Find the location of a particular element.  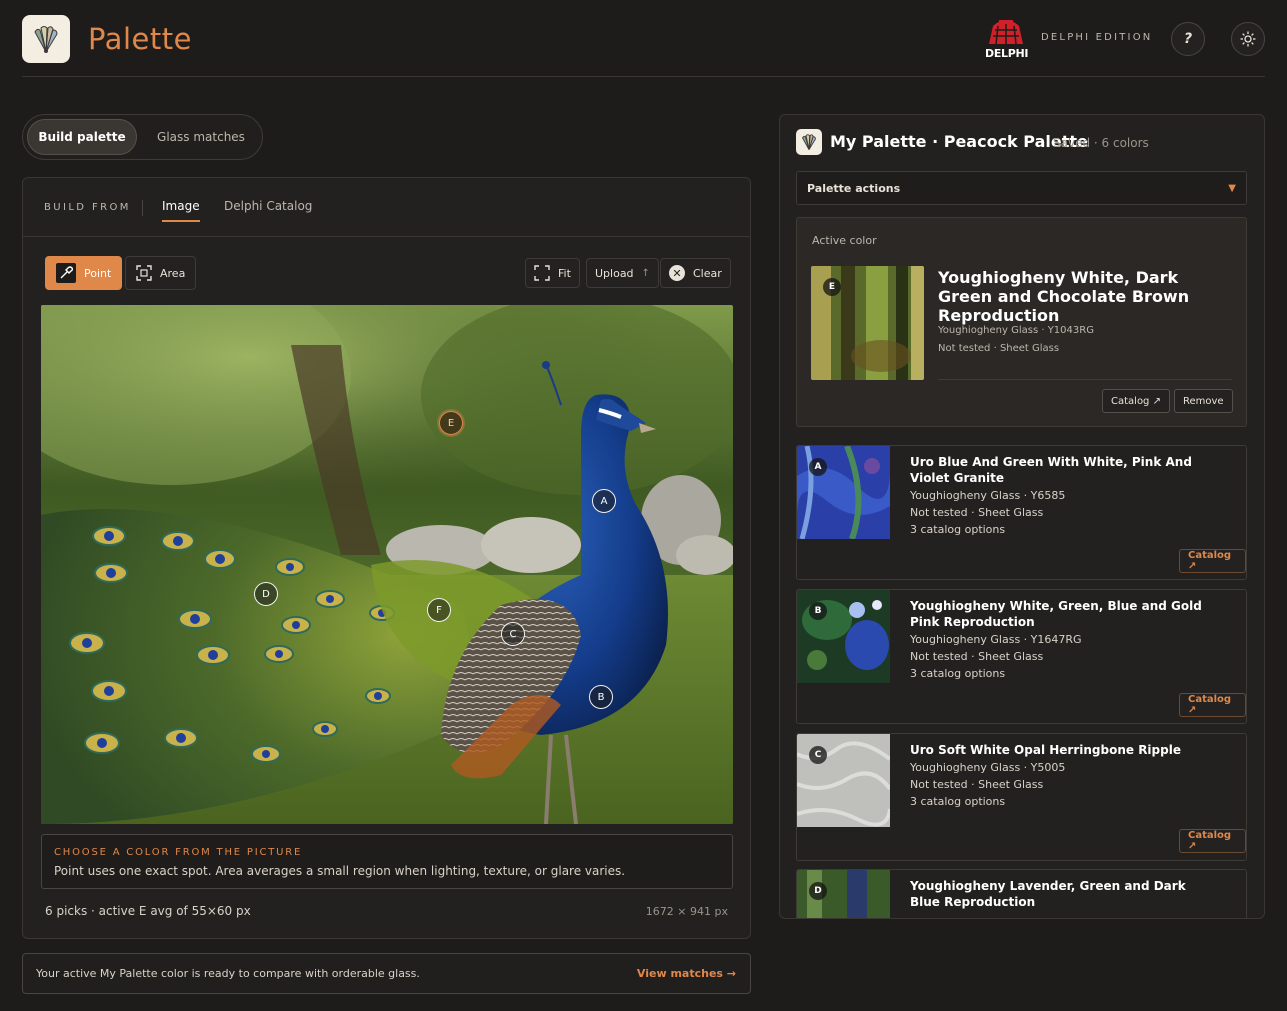

edition-label: DELPHI EDITION is located at coordinates (1097, 37).